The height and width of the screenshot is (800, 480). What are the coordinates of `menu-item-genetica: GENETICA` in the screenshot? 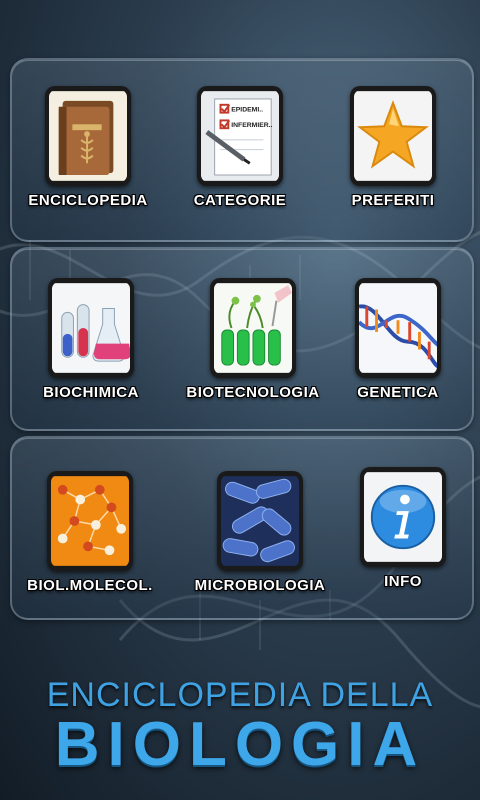 It's located at (398, 358).